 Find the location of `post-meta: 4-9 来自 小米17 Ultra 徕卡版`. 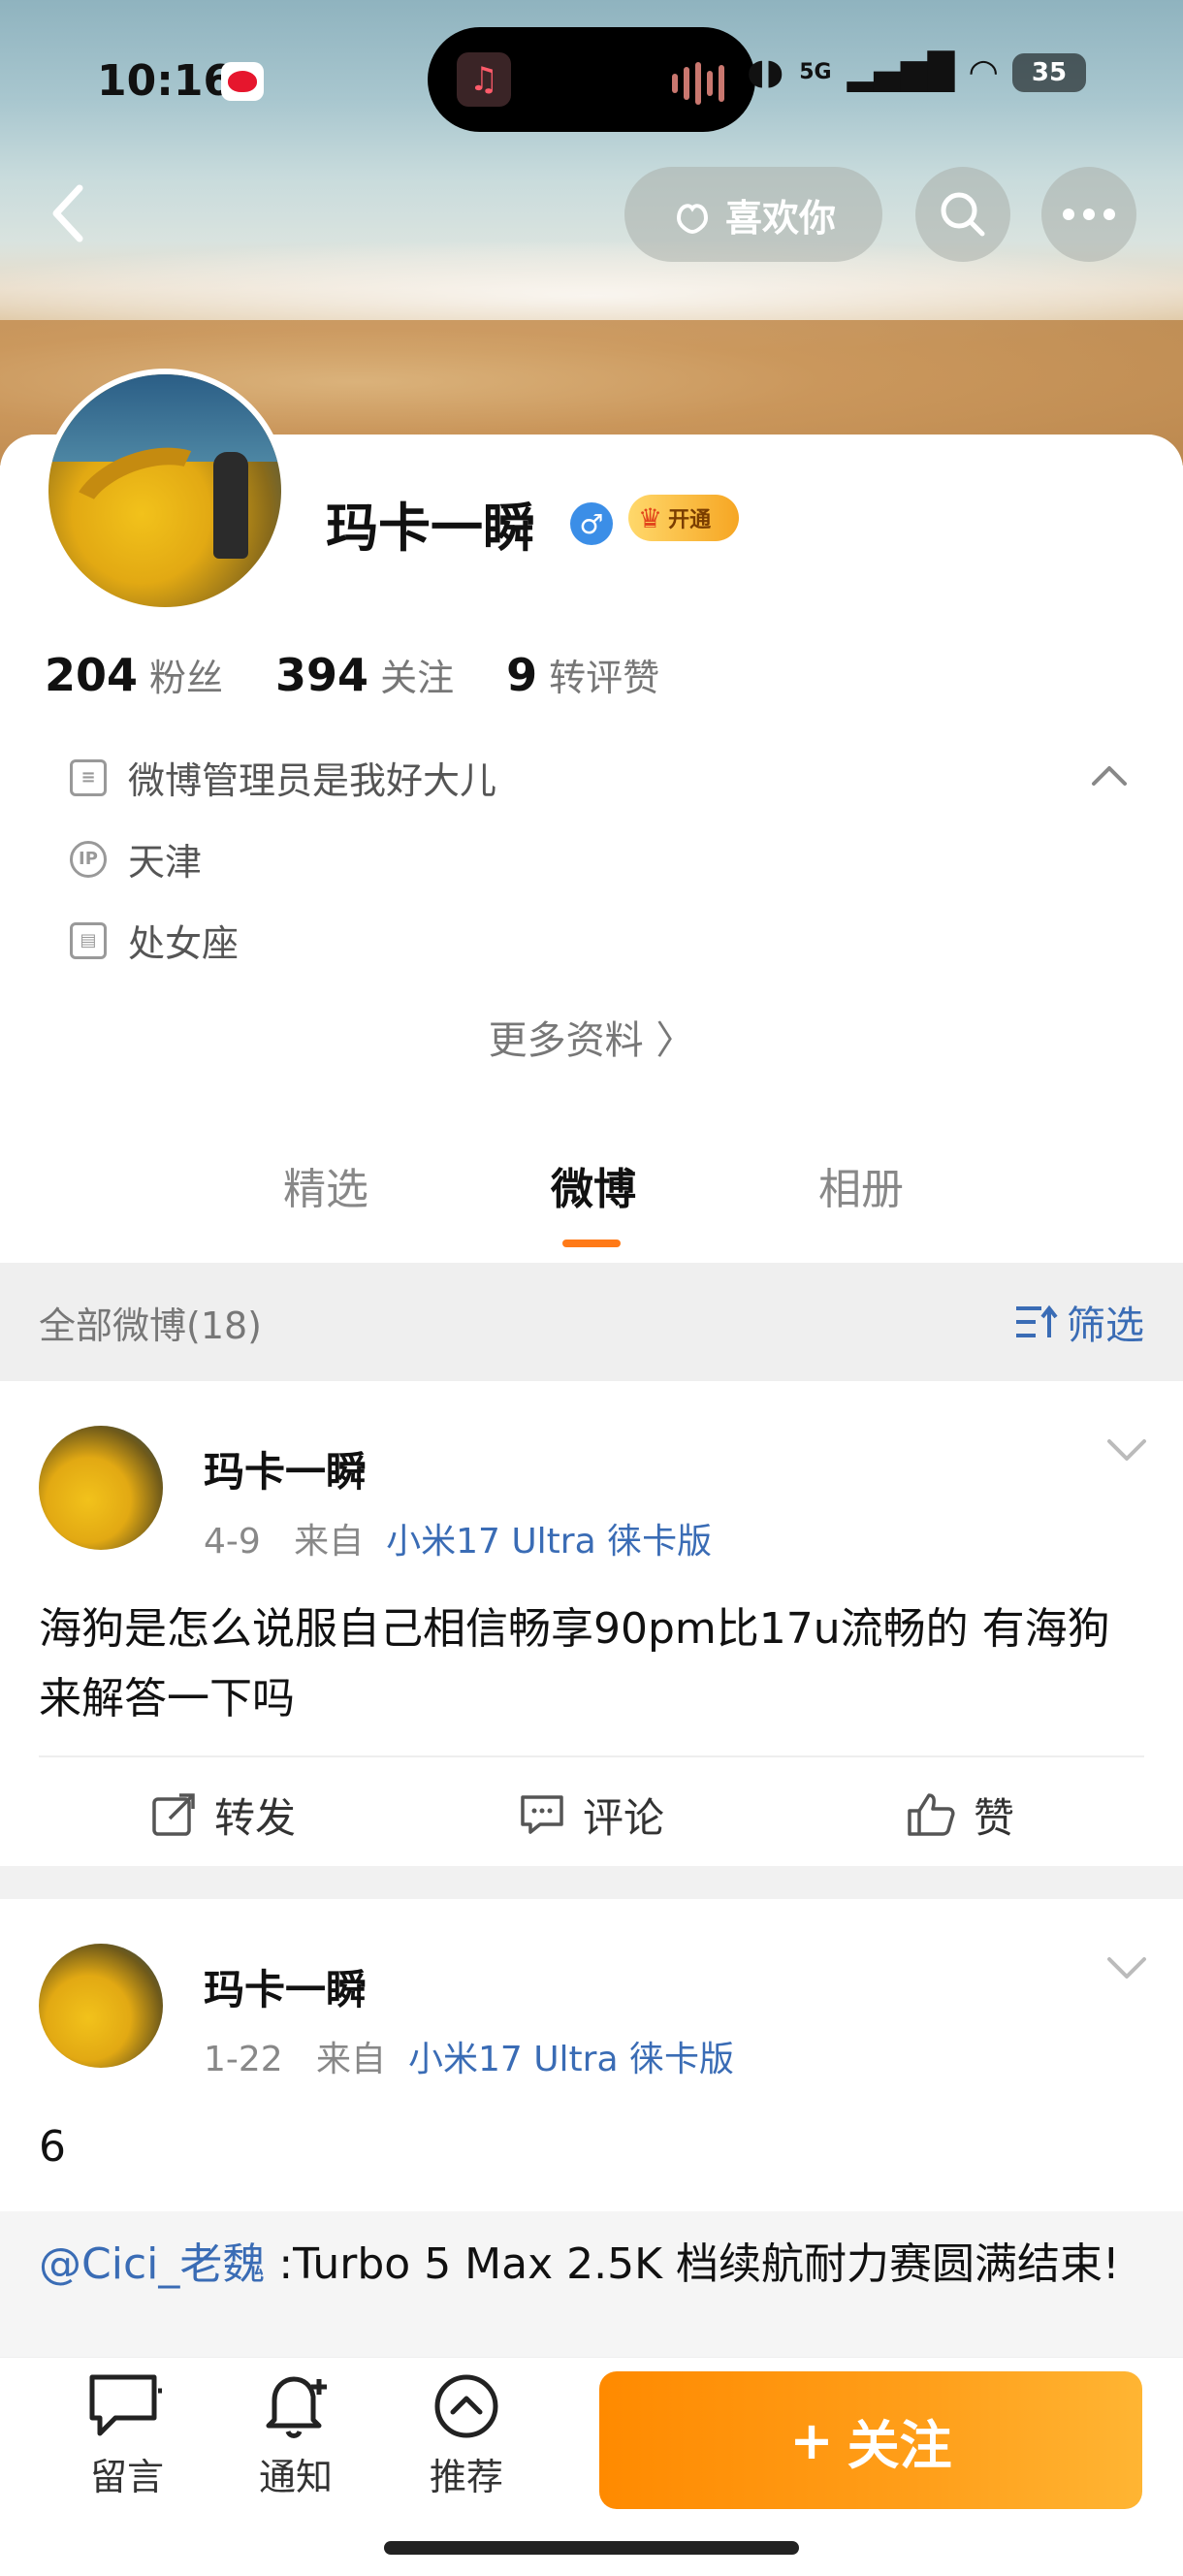

post-meta: 4-9 来自 小米17 Ultra 徕卡版 is located at coordinates (458, 1538).